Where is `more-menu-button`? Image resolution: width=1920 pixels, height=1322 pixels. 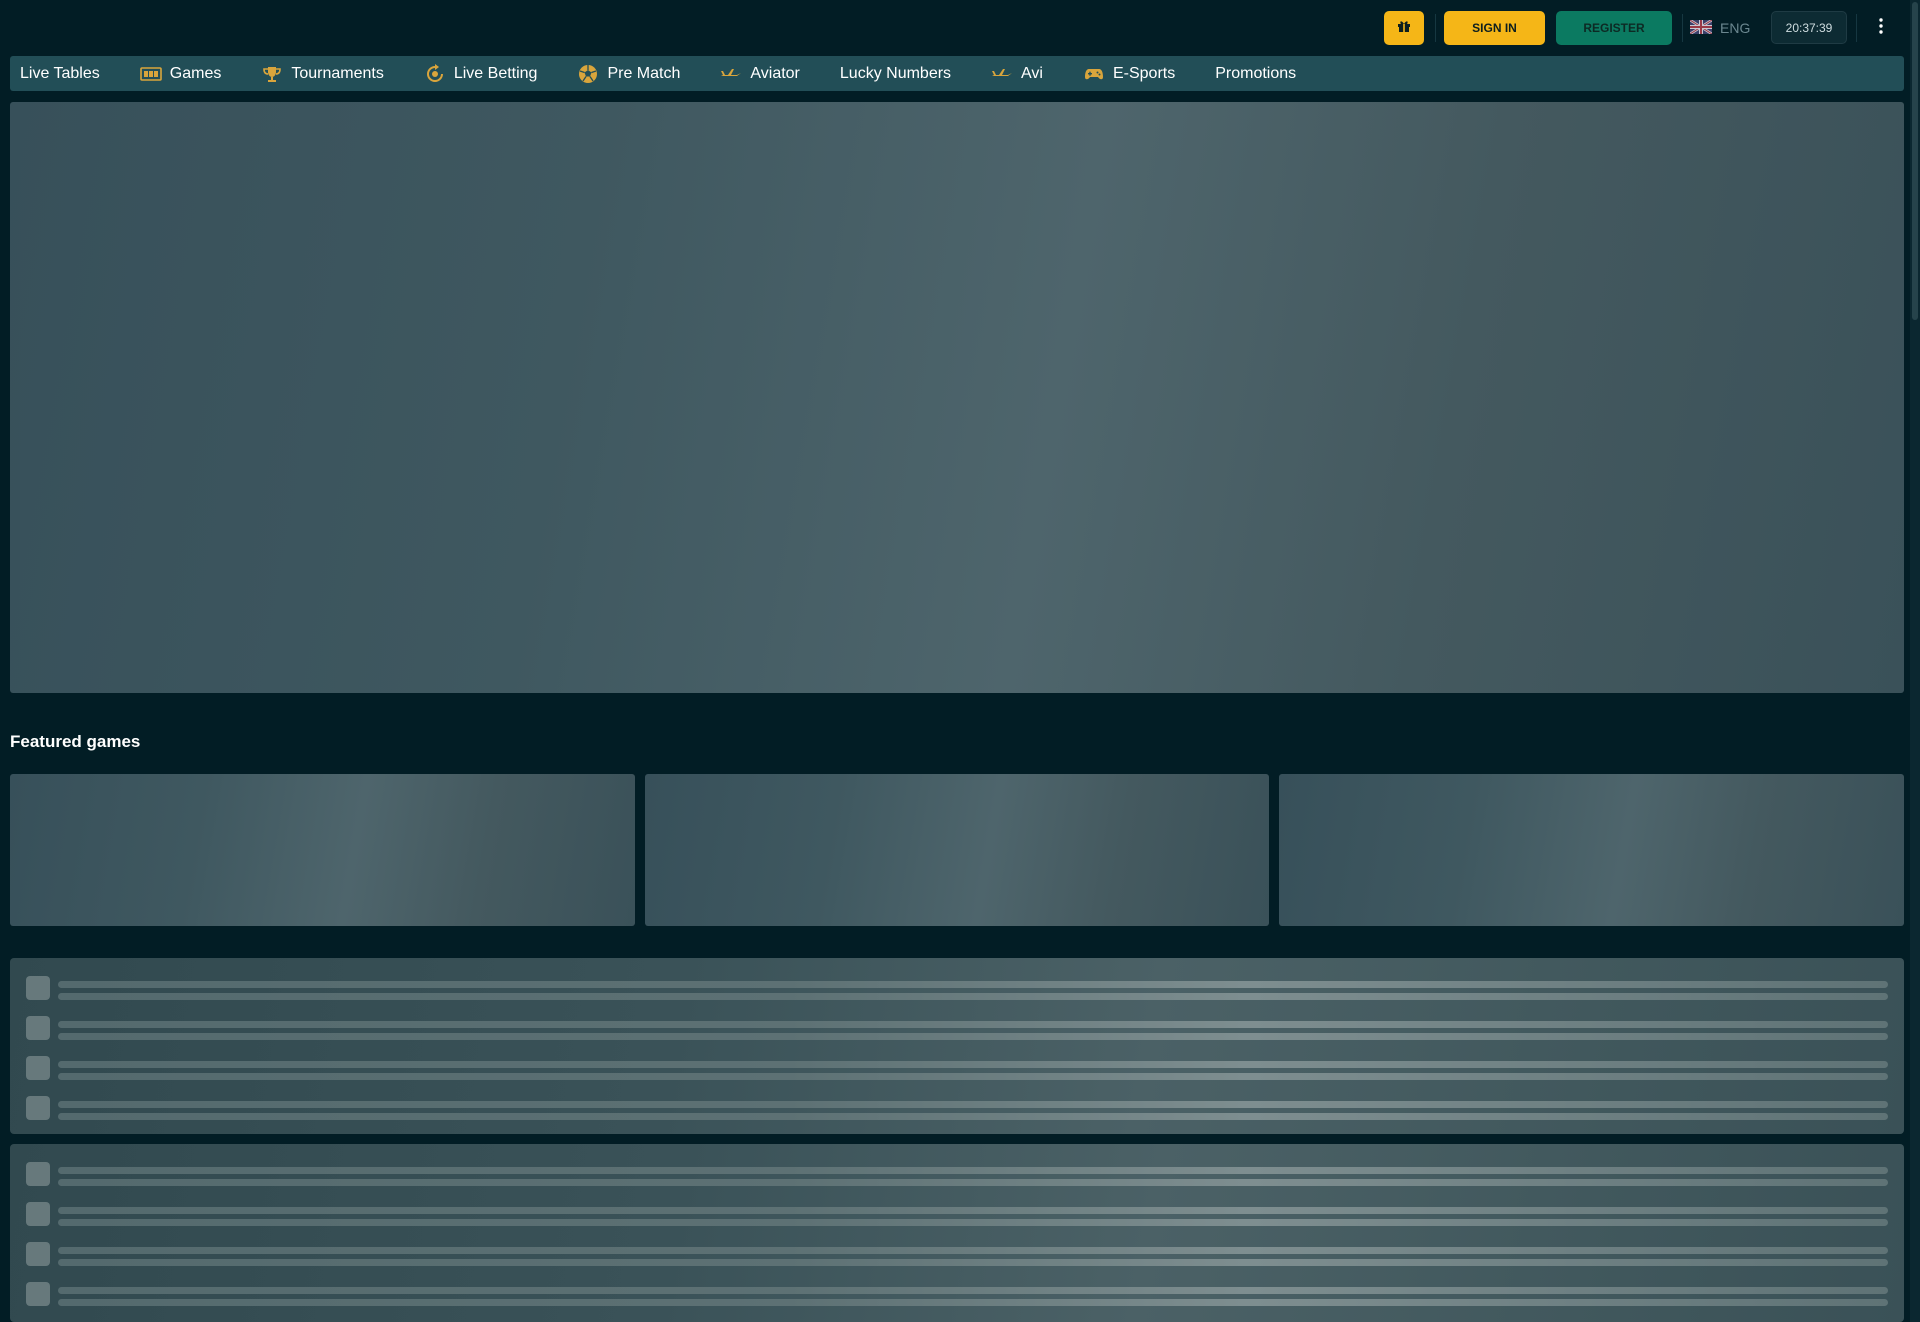 more-menu-button is located at coordinates (1881, 28).